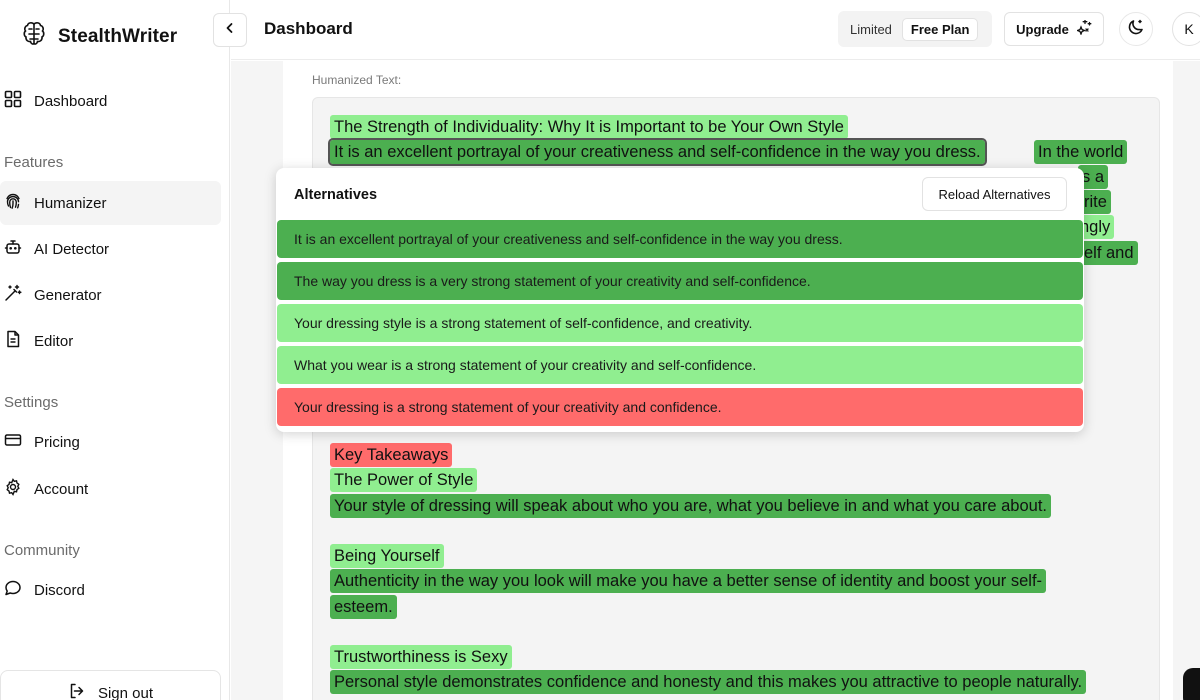 This screenshot has width=1200, height=700. Describe the element at coordinates (421, 657) in the screenshot. I see `text-segment: Trustworthiness is Sexy` at that location.